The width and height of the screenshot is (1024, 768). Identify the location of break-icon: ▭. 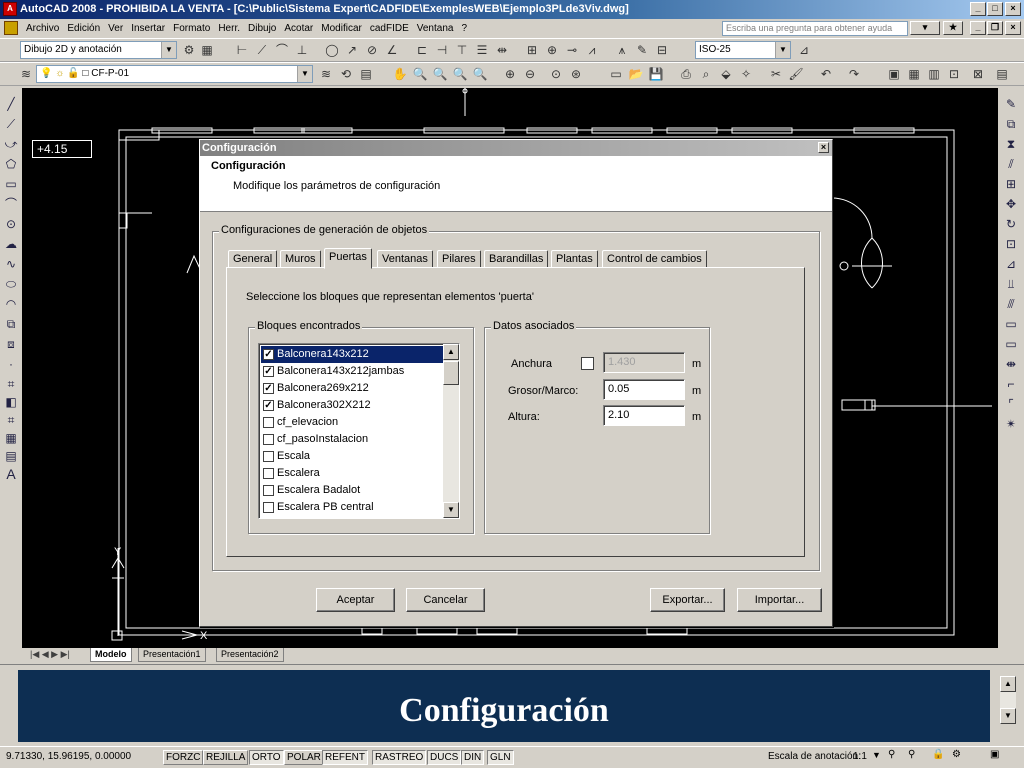
(1011, 344).